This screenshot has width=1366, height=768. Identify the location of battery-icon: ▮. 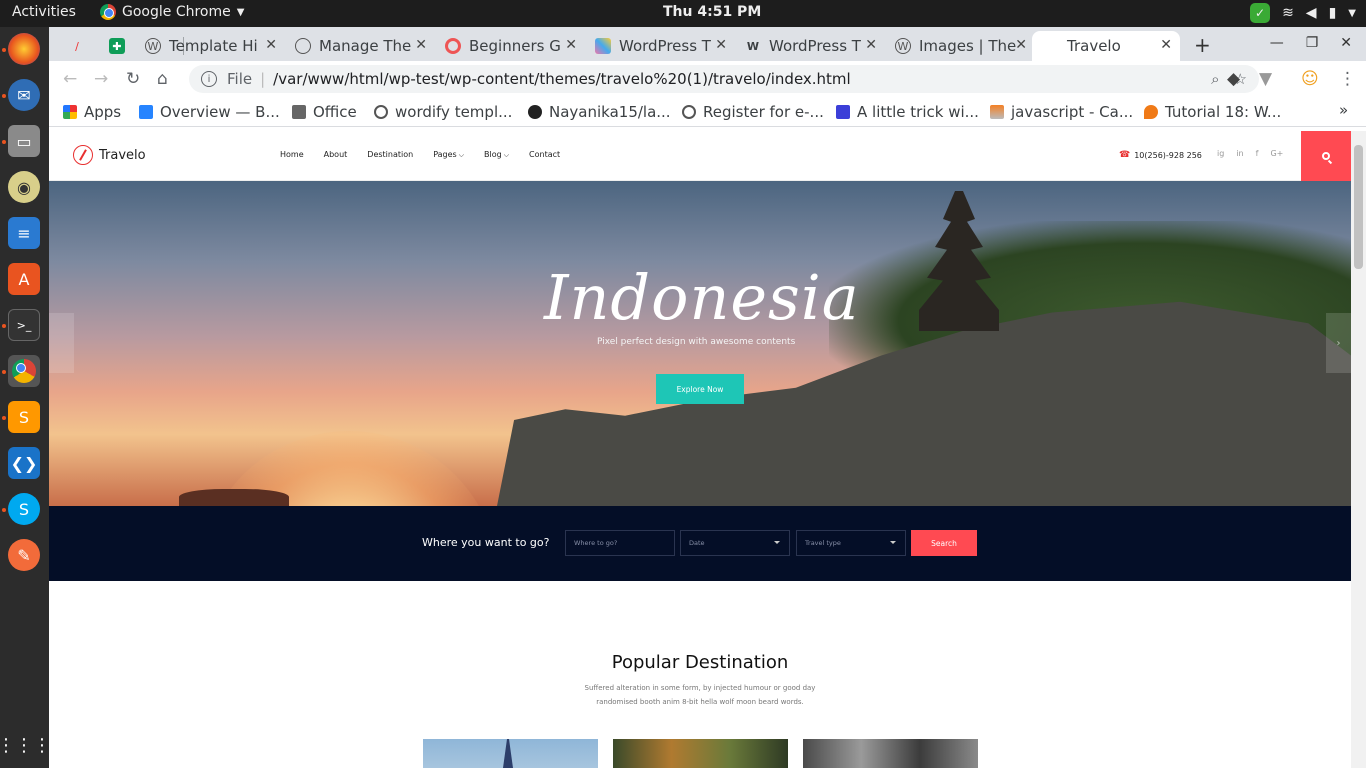
(1333, 13).